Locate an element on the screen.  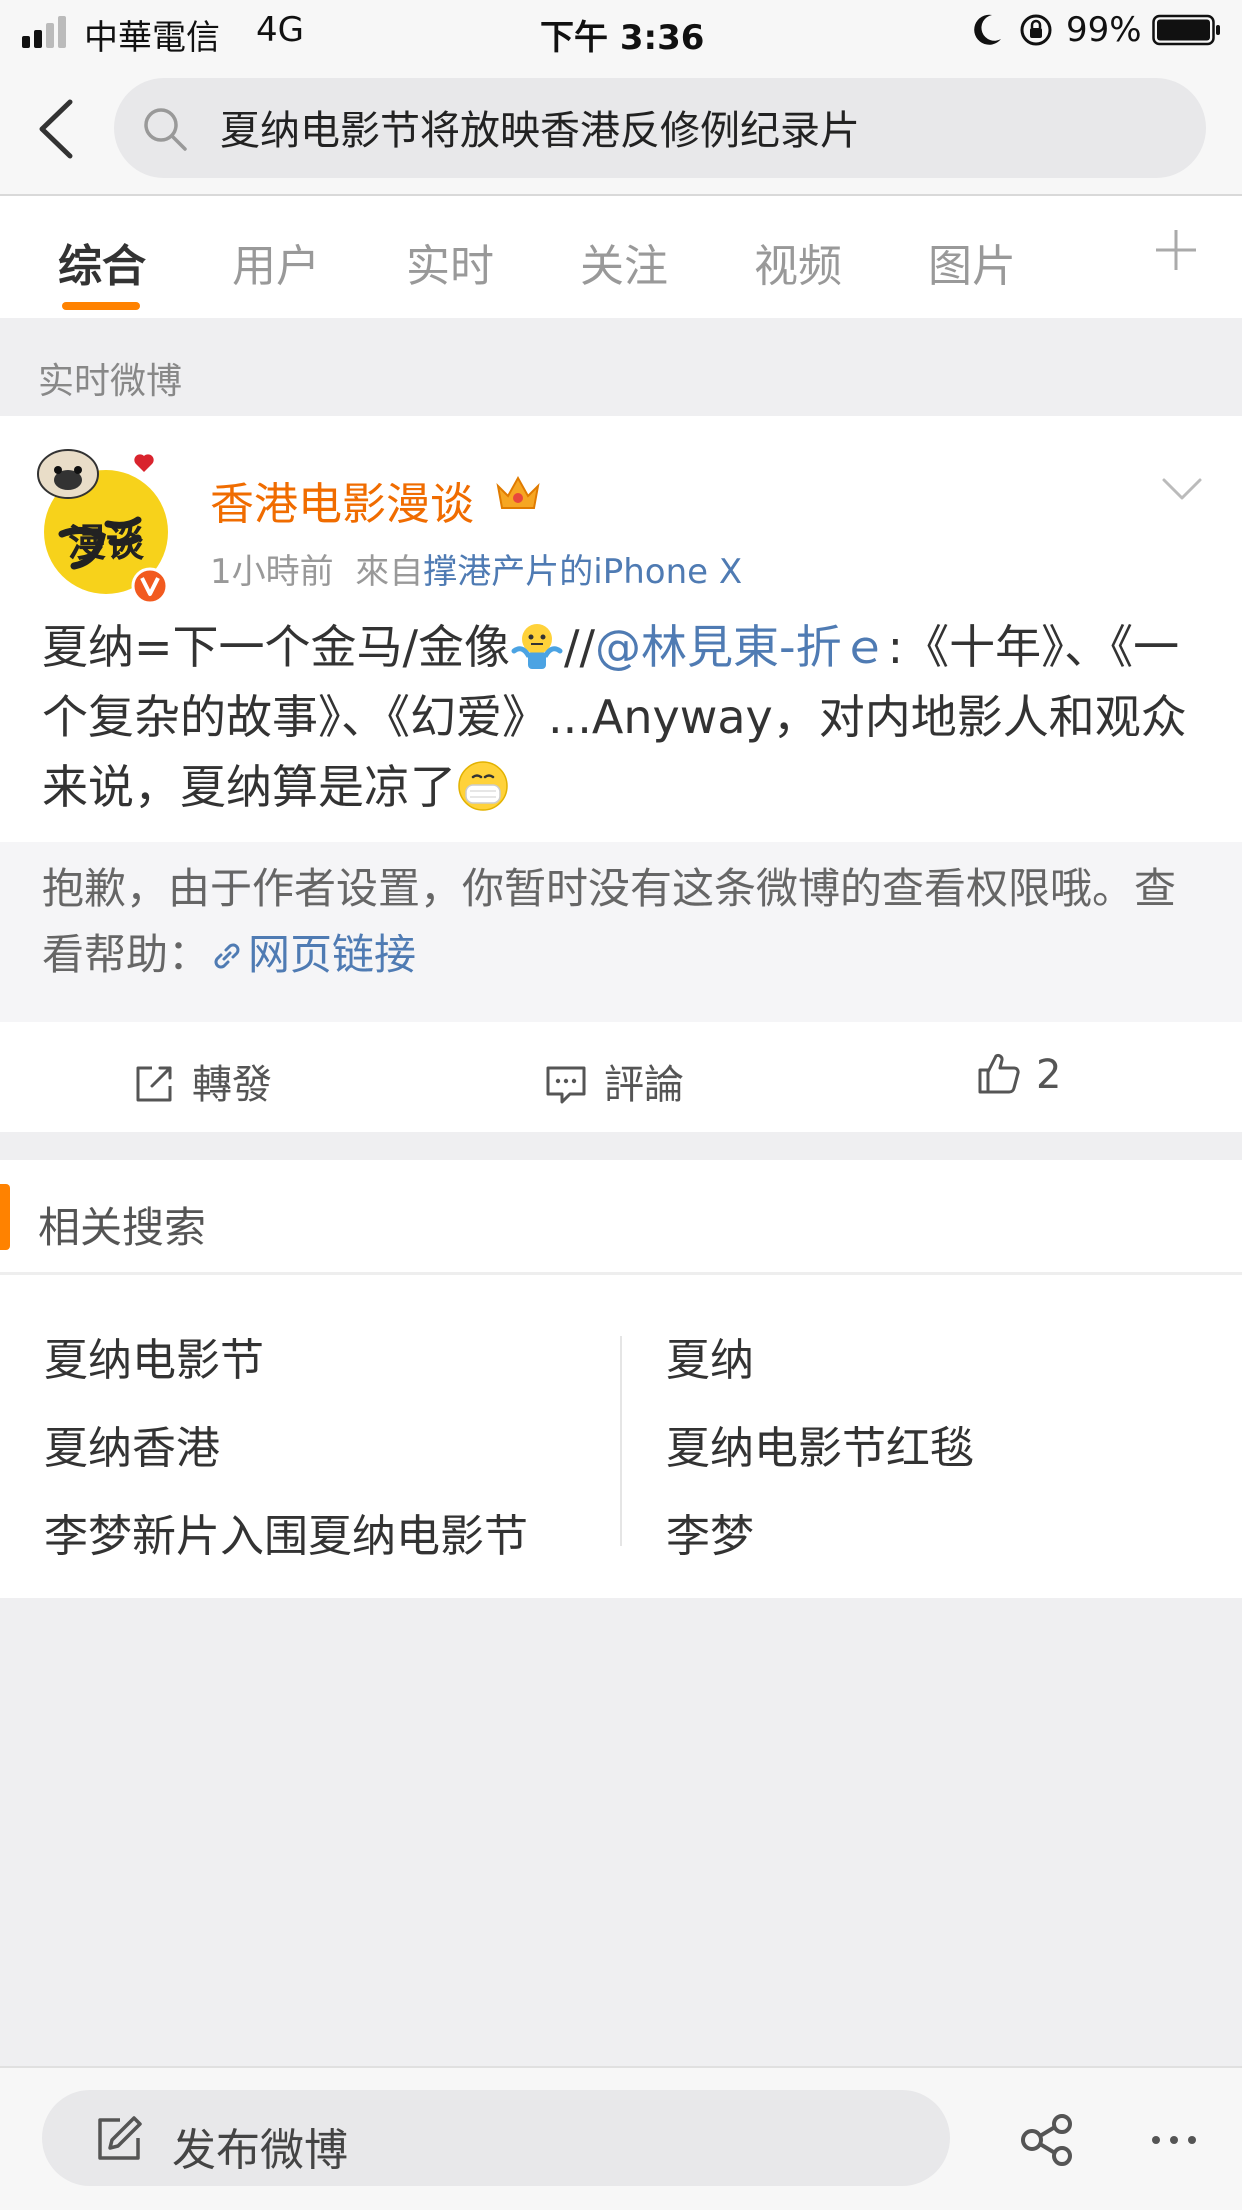
related-title: 相关搜索 is located at coordinates (122, 1227).